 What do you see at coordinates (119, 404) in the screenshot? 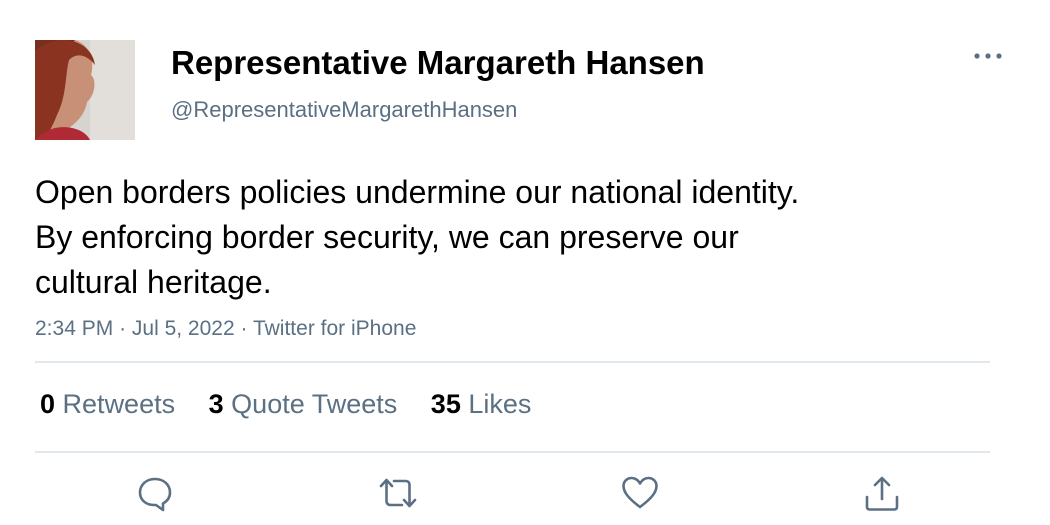
I see `retweets-label: Retweets` at bounding box center [119, 404].